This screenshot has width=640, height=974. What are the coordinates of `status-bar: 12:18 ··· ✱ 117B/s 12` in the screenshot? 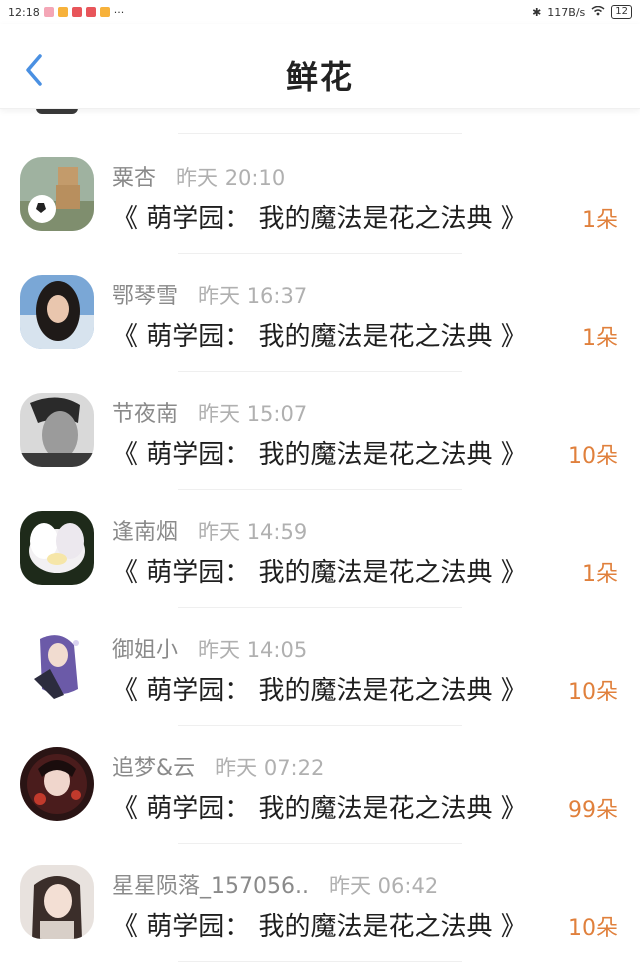 It's located at (320, 12).